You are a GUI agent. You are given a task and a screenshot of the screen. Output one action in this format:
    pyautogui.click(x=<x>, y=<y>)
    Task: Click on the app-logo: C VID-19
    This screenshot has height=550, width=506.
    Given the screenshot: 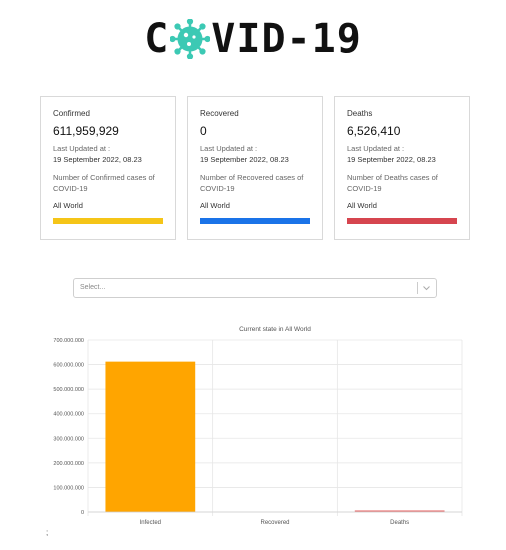 What is the action you would take?
    pyautogui.click(x=253, y=39)
    